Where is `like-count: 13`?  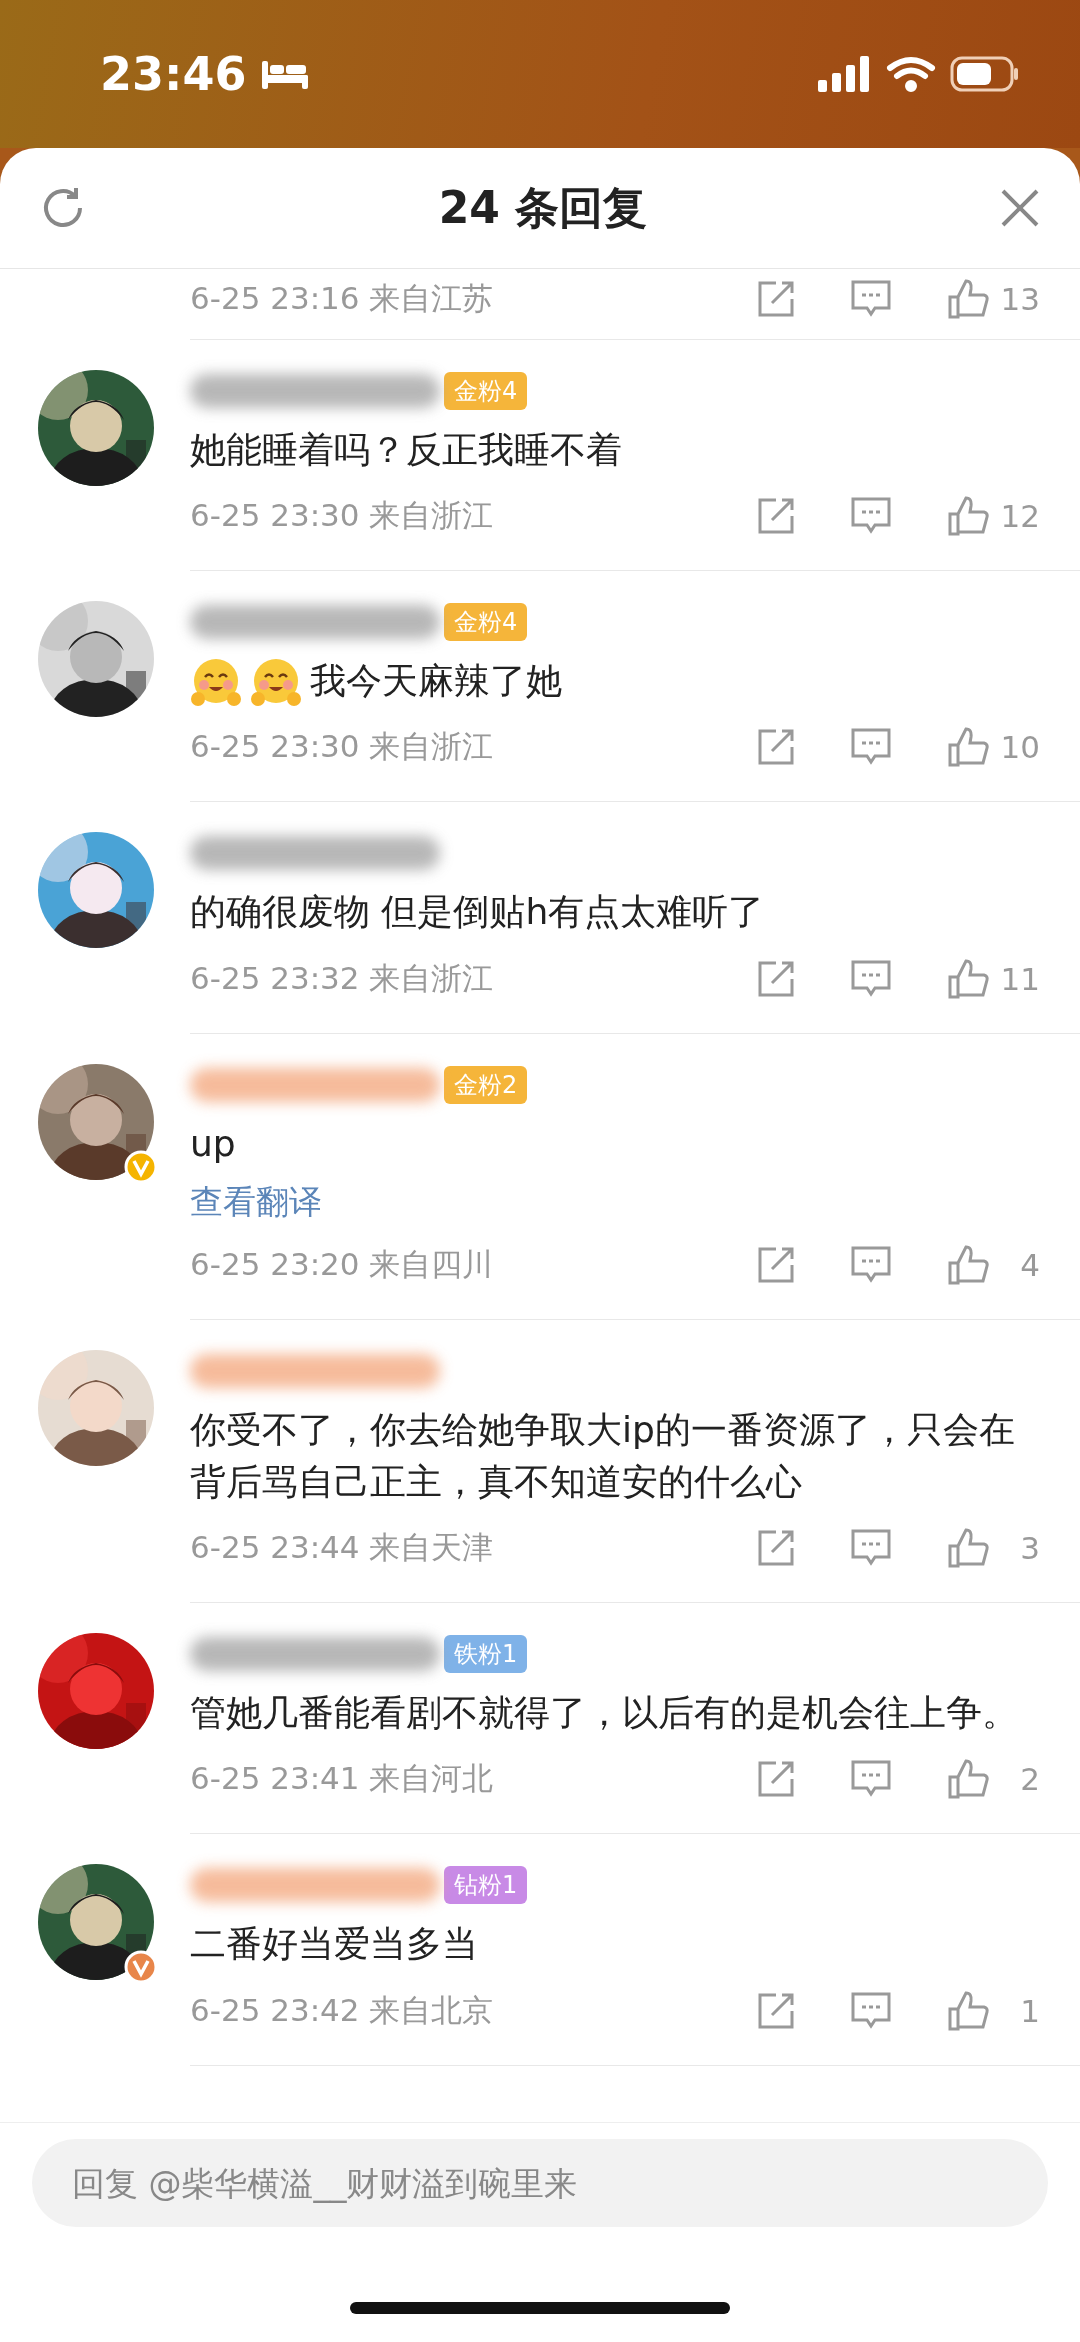
like-count: 13 is located at coordinates (1020, 299).